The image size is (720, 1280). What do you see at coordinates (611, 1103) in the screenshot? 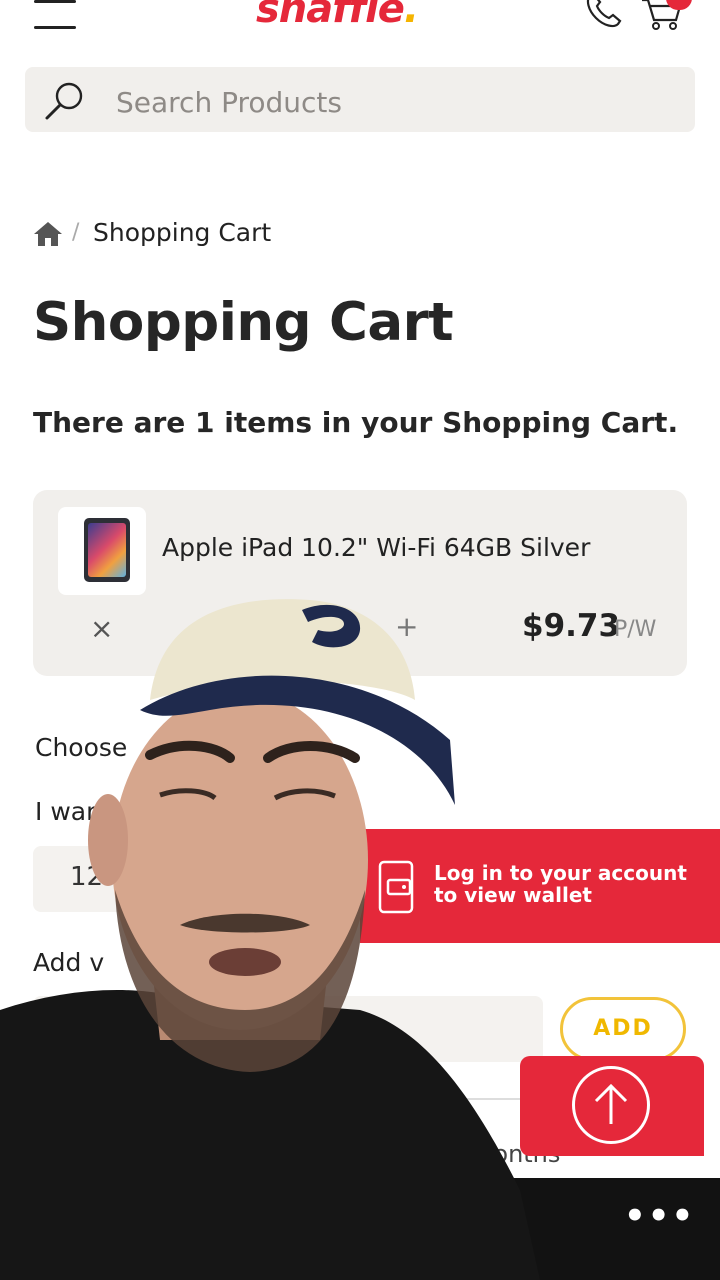
I see `arrow-up-icon` at bounding box center [611, 1103].